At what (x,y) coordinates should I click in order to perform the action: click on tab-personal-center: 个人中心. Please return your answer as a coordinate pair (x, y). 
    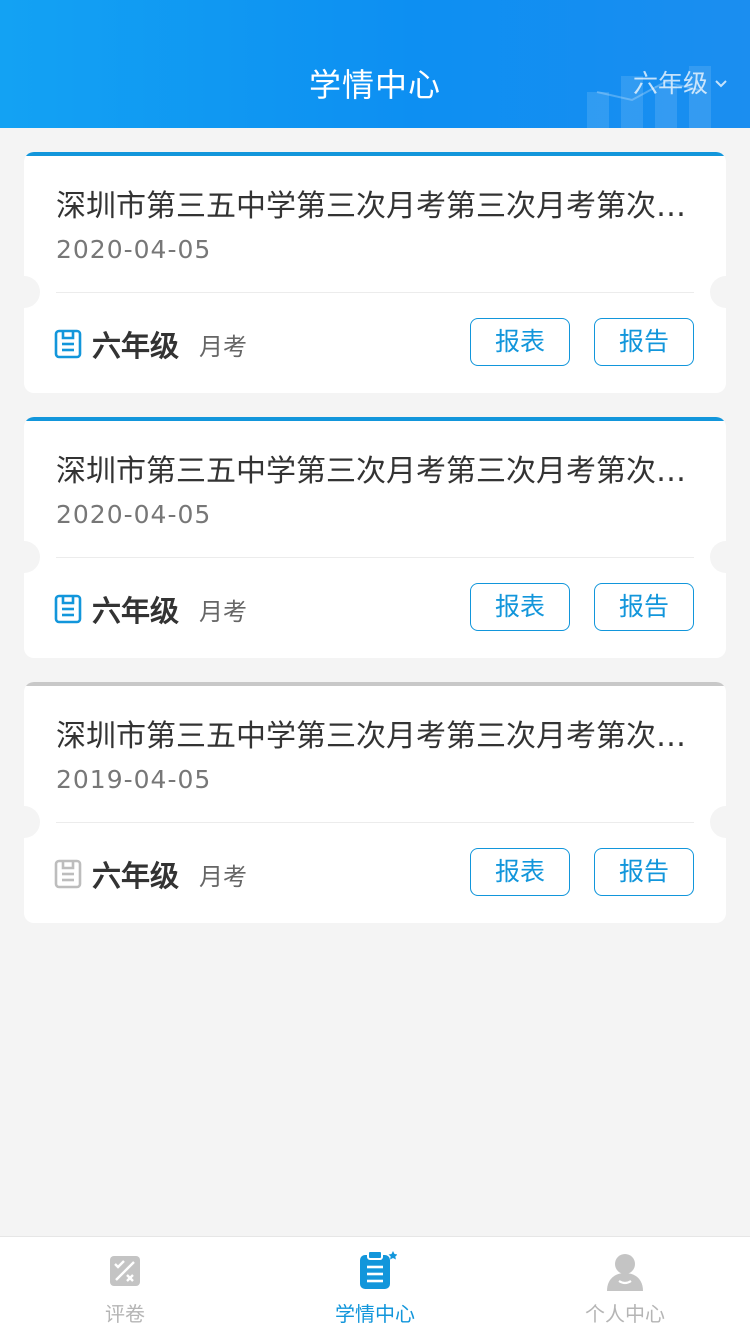
    Looking at the image, I should click on (625, 1285).